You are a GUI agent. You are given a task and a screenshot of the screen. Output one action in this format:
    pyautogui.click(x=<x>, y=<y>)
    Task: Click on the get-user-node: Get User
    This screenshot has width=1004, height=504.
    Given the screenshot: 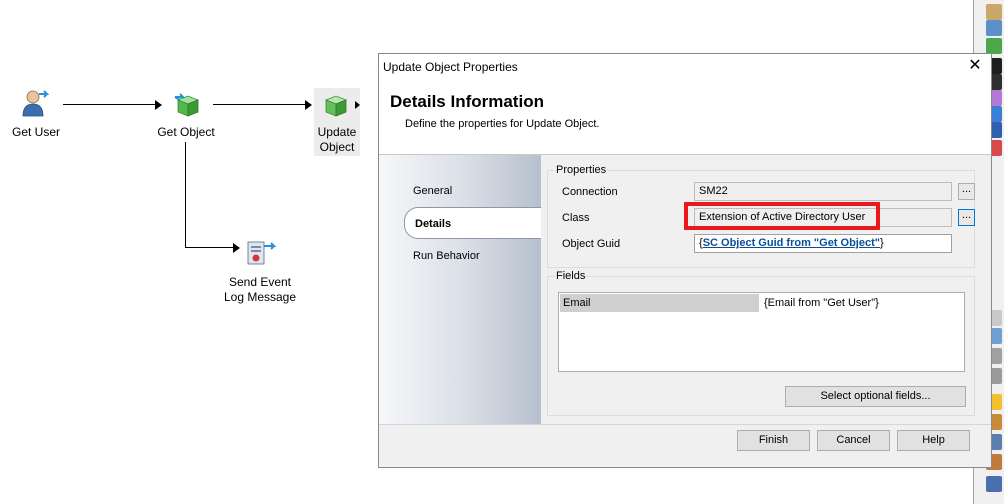 What is the action you would take?
    pyautogui.click(x=36, y=116)
    